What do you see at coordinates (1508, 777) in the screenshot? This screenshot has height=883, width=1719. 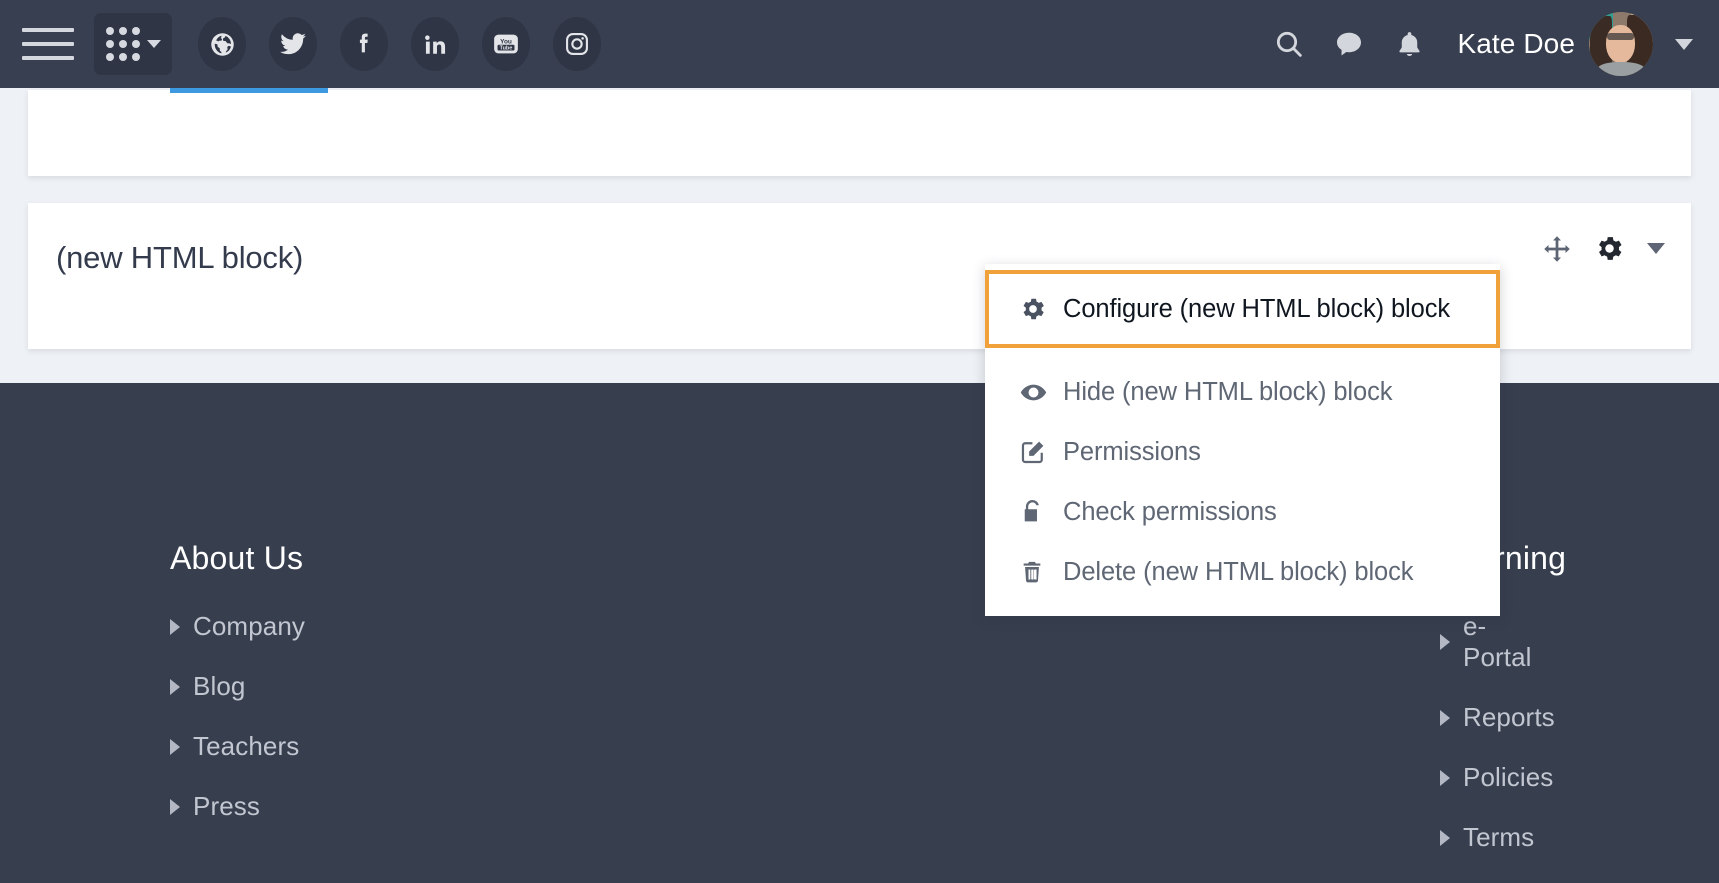 I see `footer-link-label: Policies` at bounding box center [1508, 777].